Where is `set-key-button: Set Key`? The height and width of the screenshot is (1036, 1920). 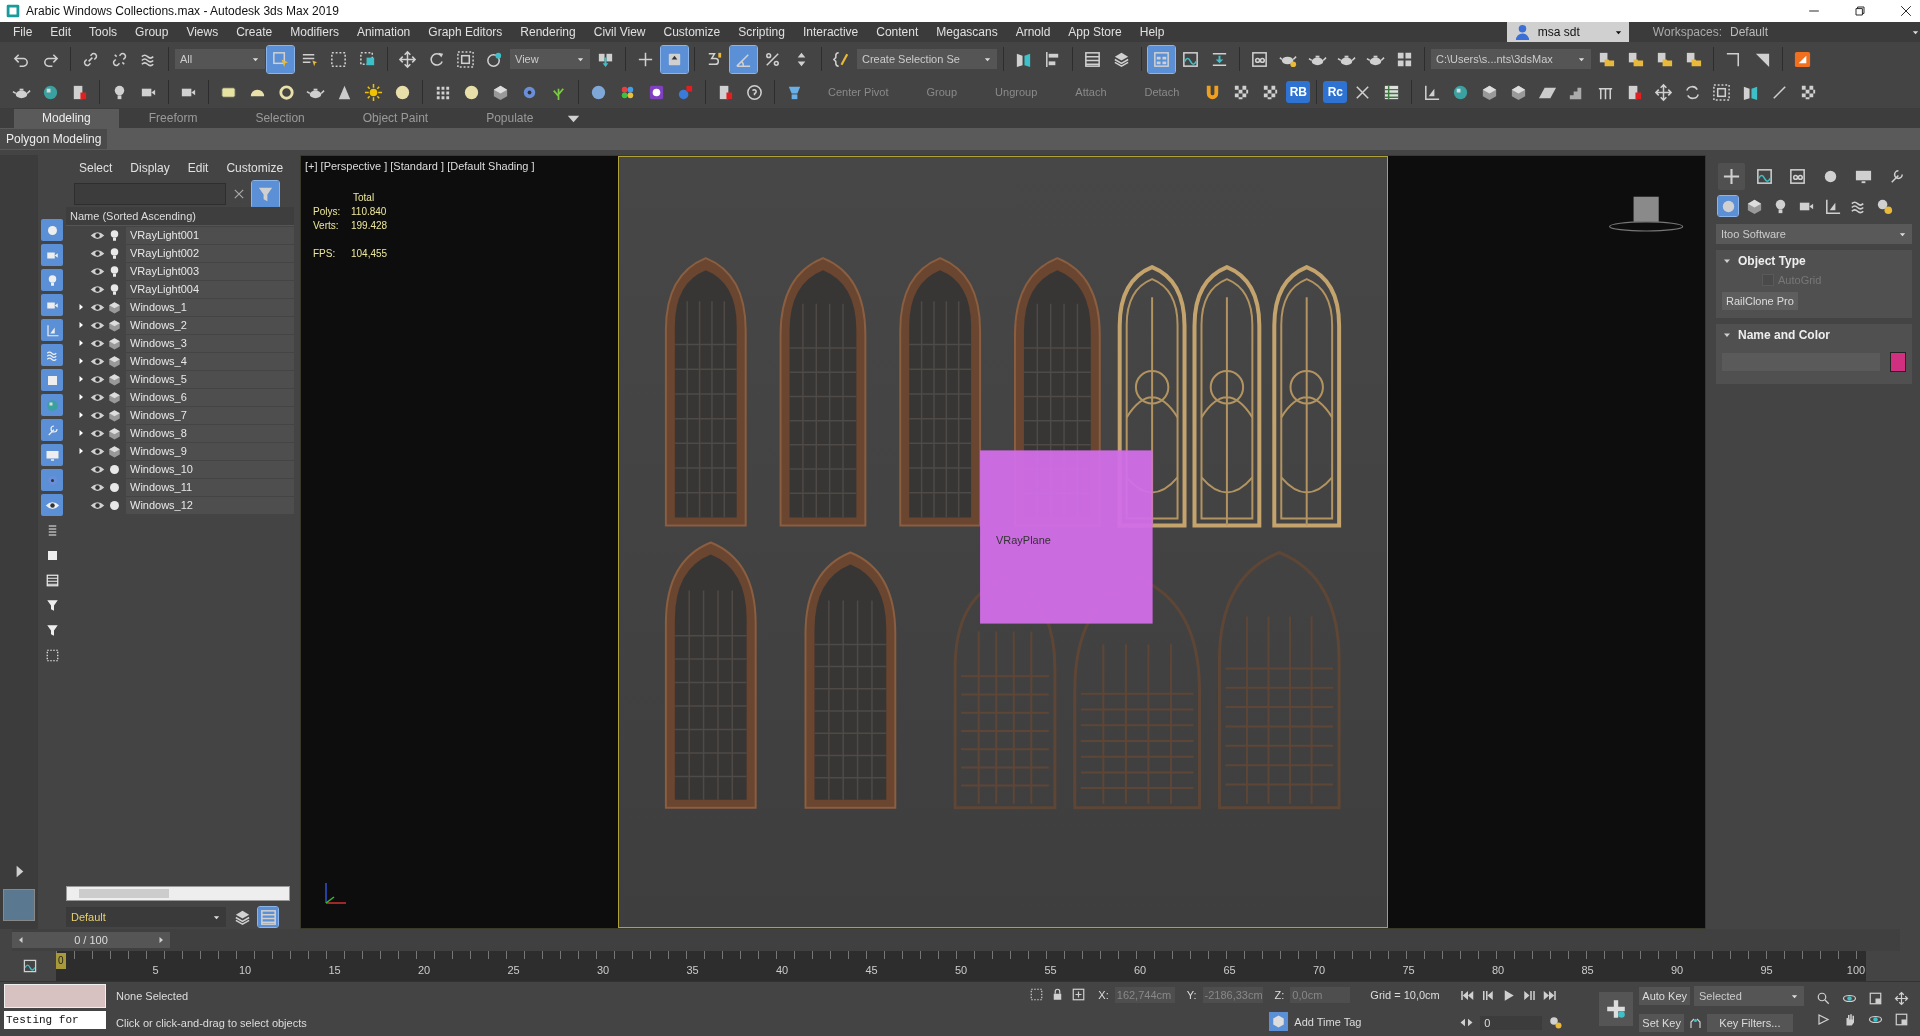 set-key-button: Set Key is located at coordinates (1661, 1023).